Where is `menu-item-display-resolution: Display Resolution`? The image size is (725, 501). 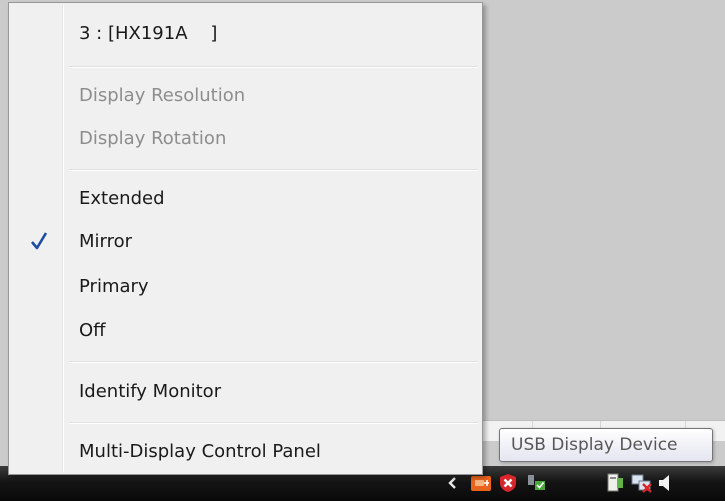 menu-item-display-resolution: Display Resolution is located at coordinates (162, 96).